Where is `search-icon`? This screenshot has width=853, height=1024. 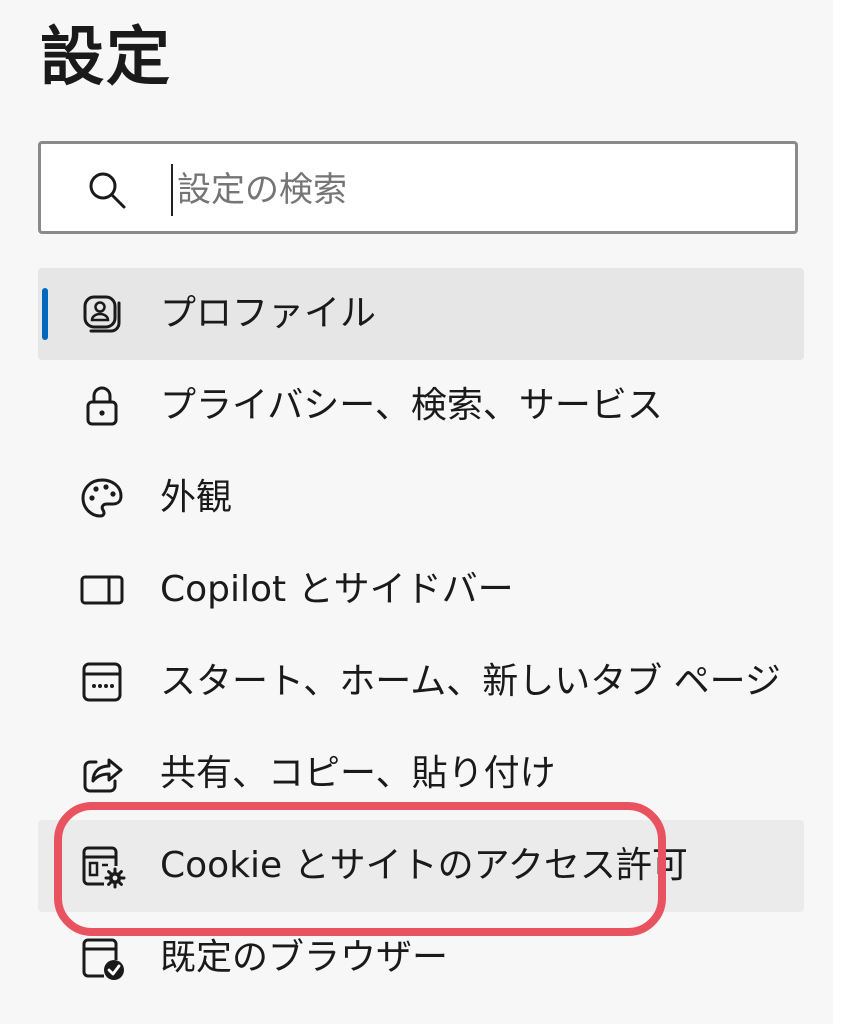 search-icon is located at coordinates (107, 190).